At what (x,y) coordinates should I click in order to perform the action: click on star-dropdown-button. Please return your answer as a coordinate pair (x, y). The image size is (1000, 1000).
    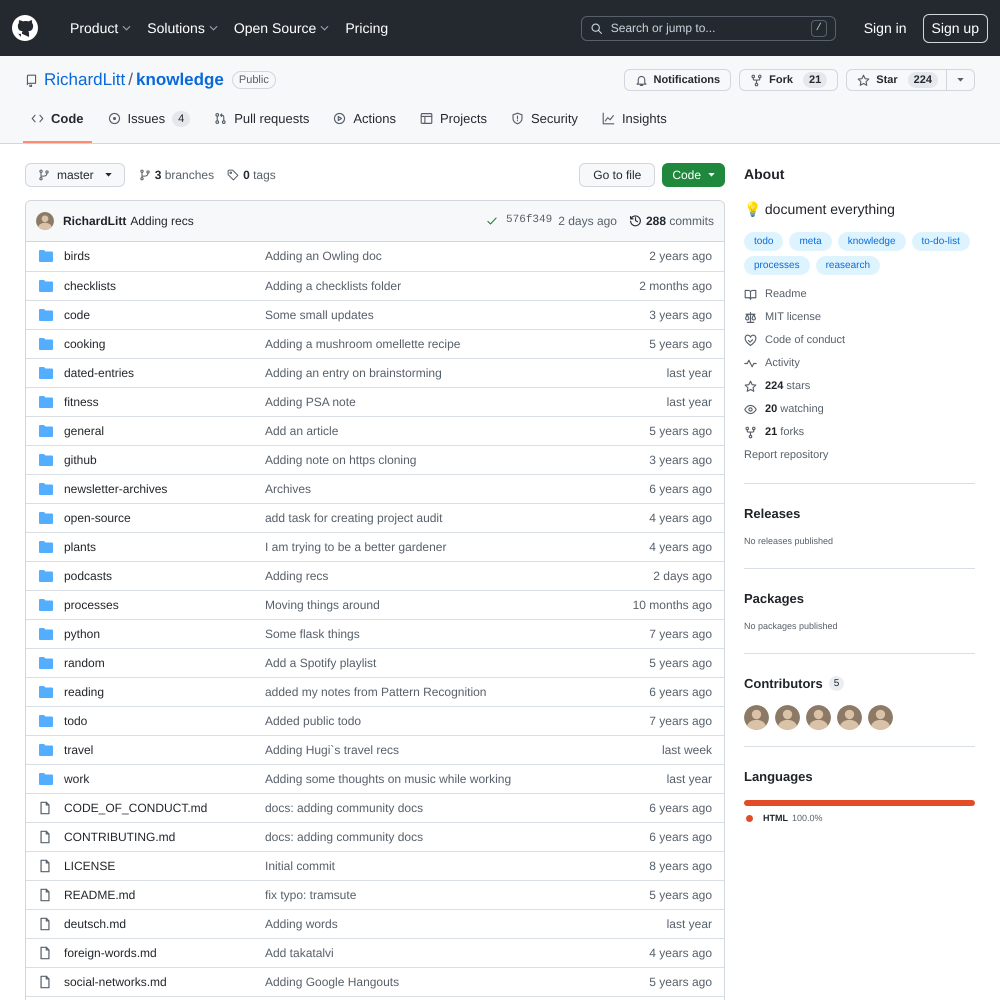
    Looking at the image, I should click on (961, 80).